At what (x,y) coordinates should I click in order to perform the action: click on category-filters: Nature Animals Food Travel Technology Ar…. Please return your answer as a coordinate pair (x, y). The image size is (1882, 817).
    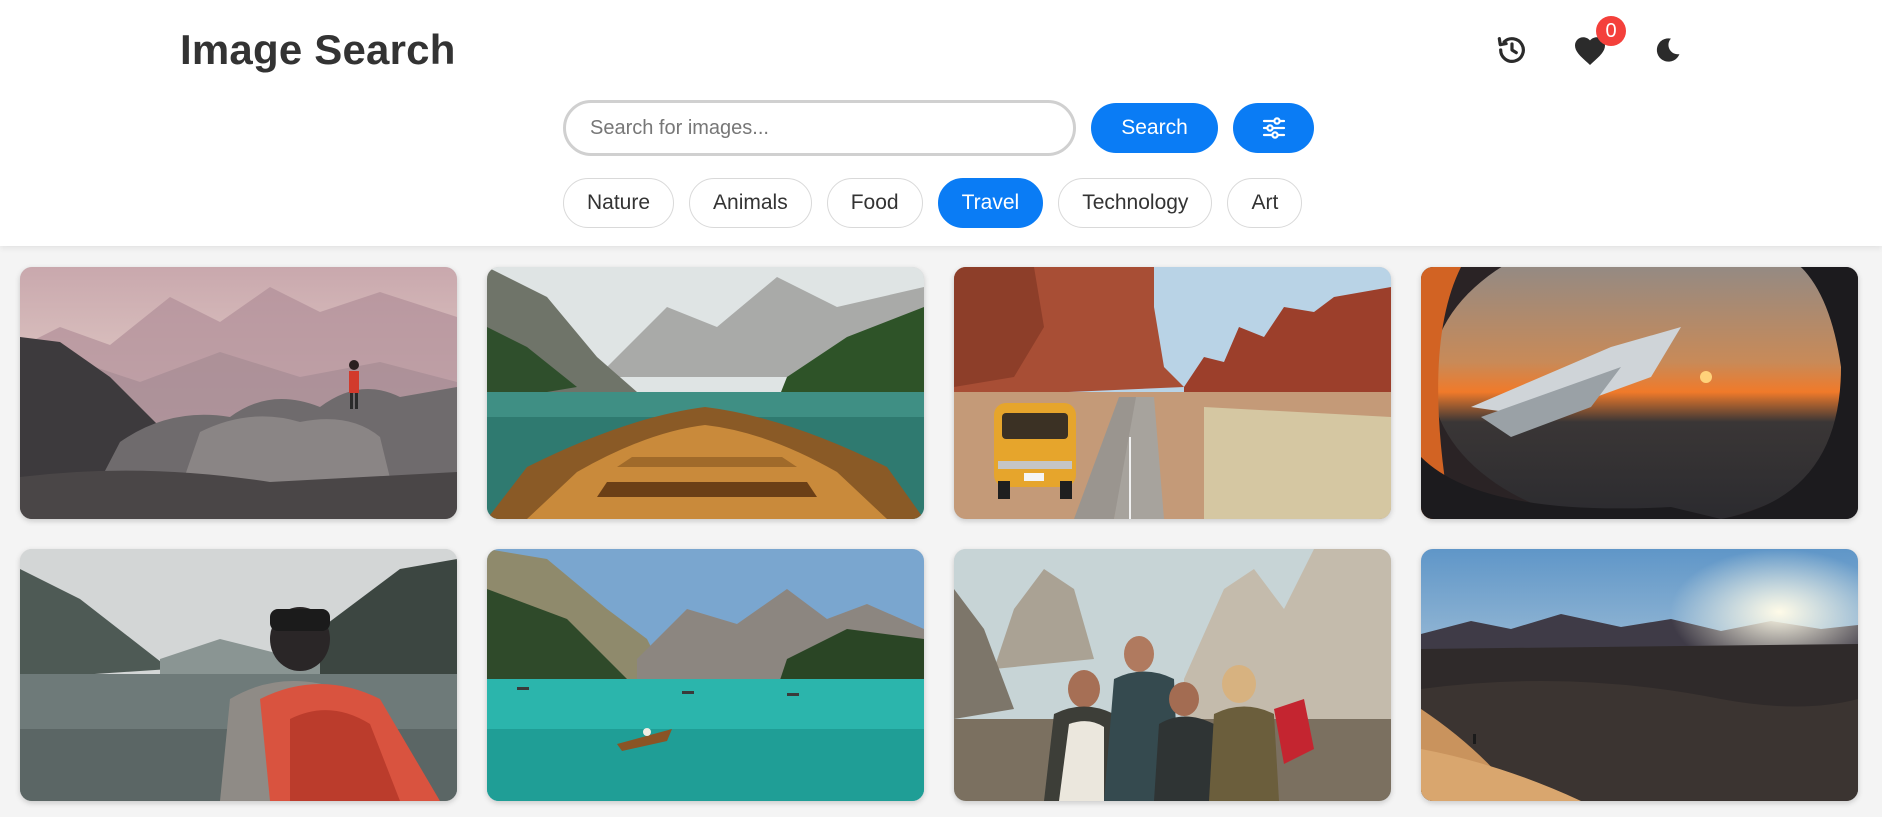
    Looking at the image, I should click on (940, 203).